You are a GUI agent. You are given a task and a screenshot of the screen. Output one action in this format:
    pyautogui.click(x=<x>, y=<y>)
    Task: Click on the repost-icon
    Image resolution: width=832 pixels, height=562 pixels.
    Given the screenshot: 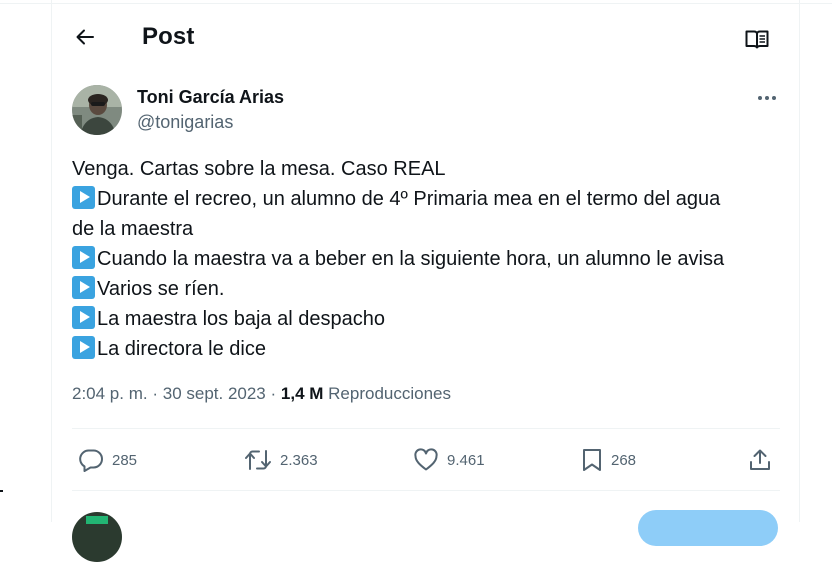 What is the action you would take?
    pyautogui.click(x=258, y=460)
    